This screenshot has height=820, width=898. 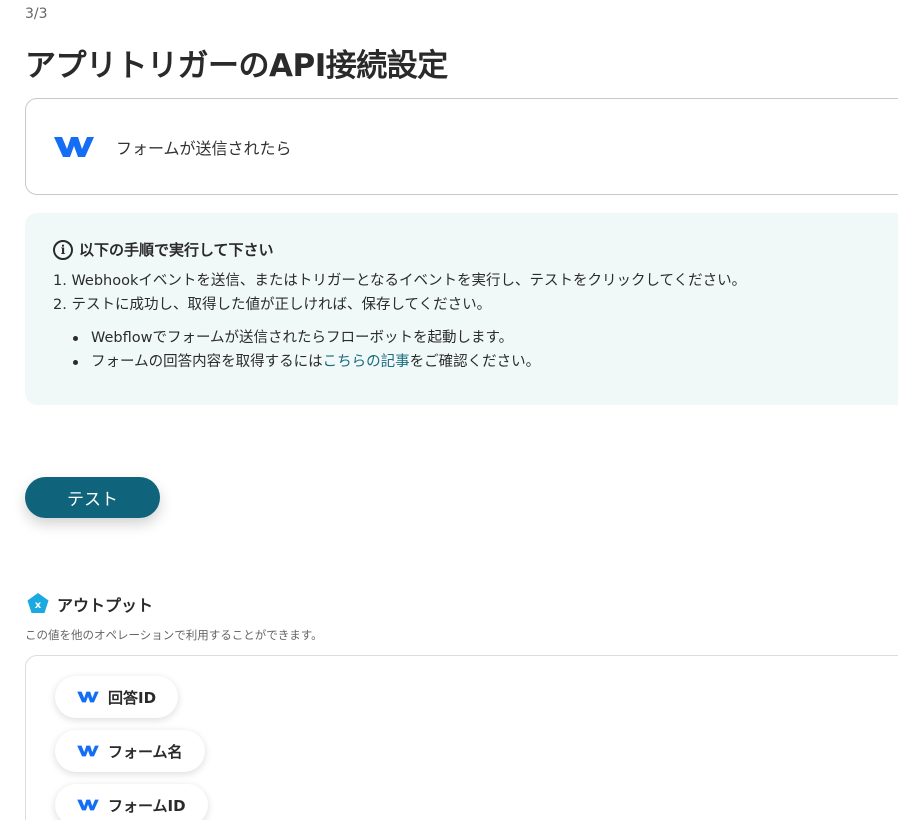 I want to click on output-chip-label: 回答ID, so click(x=132, y=697).